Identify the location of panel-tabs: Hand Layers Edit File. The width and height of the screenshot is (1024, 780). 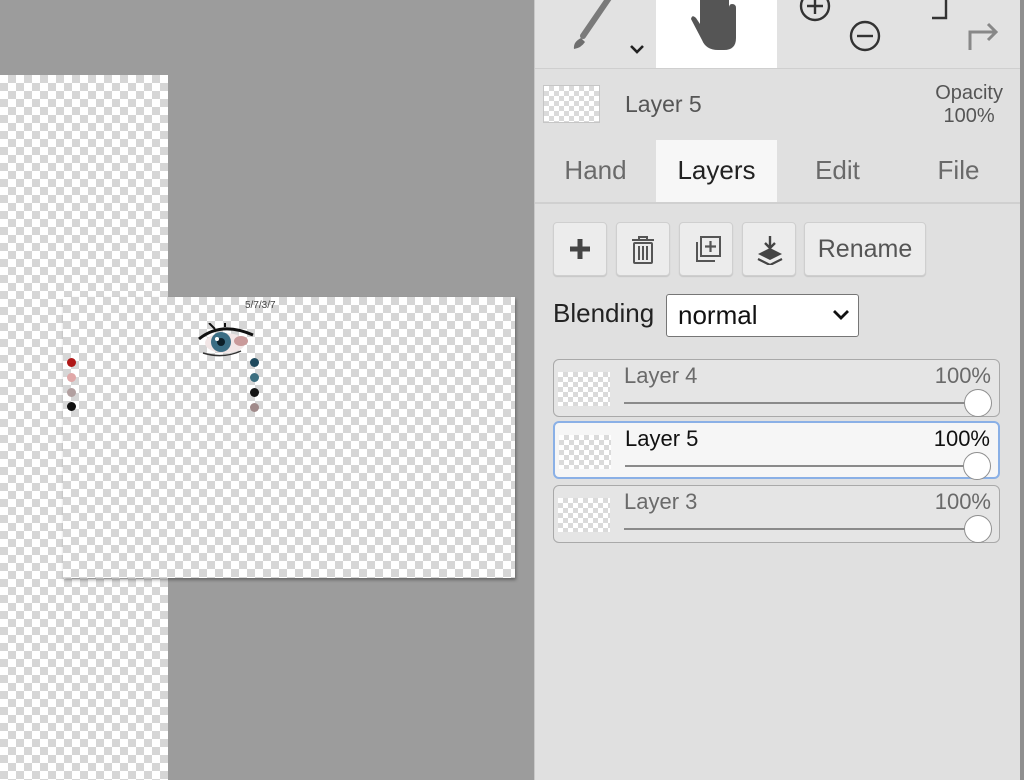
(778, 172).